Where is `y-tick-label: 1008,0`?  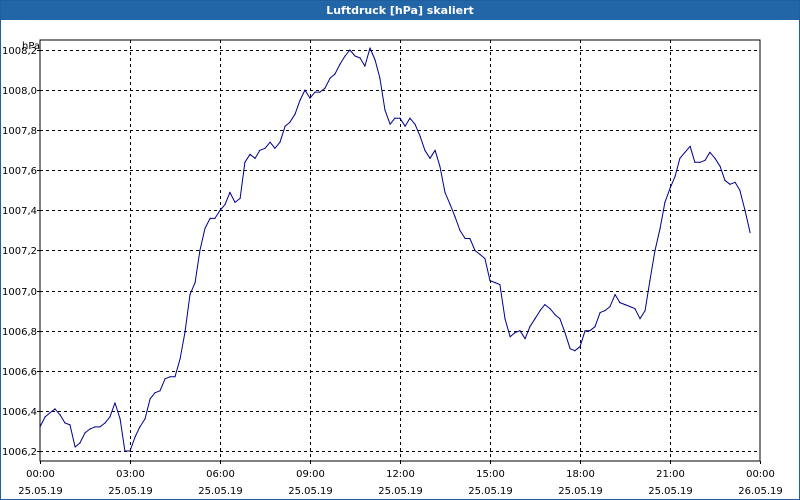 y-tick-label: 1008,0 is located at coordinates (19, 91).